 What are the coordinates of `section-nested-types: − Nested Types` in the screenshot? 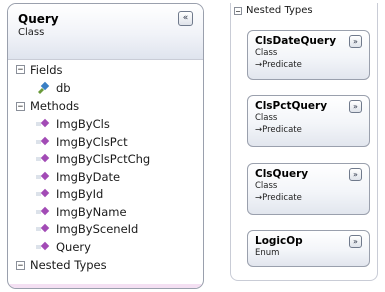 It's located at (105, 265).